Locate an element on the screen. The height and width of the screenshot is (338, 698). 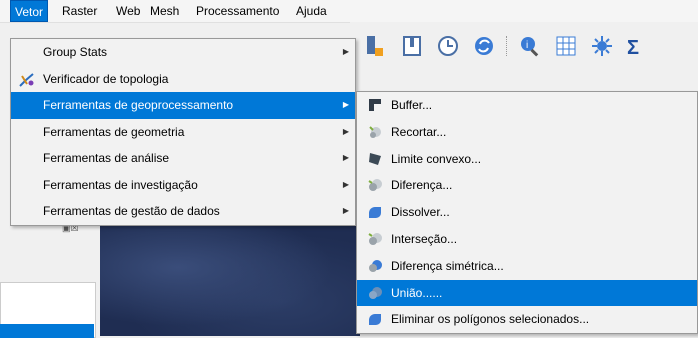
union-icon is located at coordinates (375, 292).